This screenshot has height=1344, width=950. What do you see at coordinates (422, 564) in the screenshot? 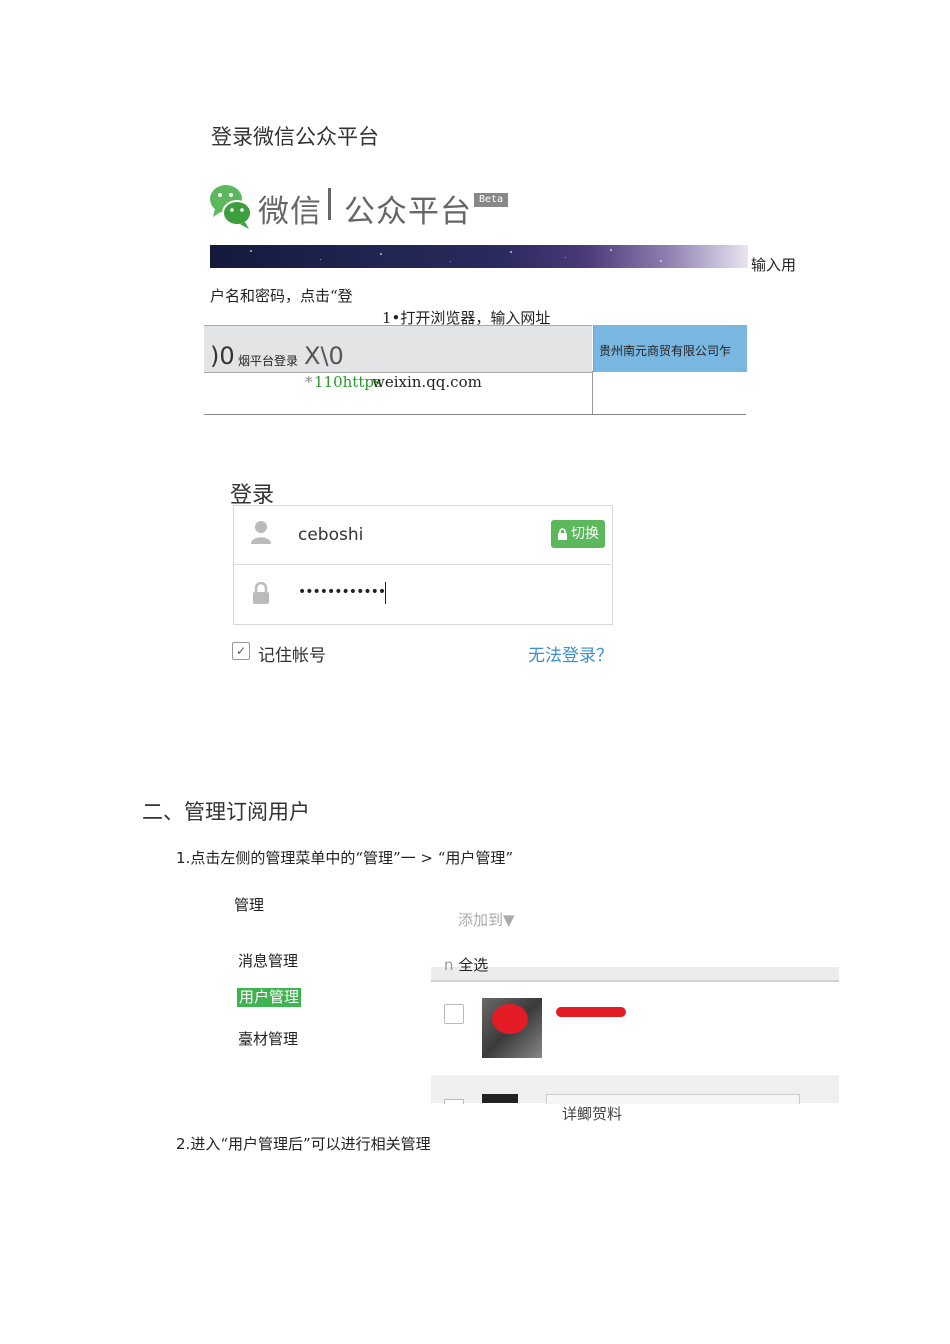
I see `form-divider` at bounding box center [422, 564].